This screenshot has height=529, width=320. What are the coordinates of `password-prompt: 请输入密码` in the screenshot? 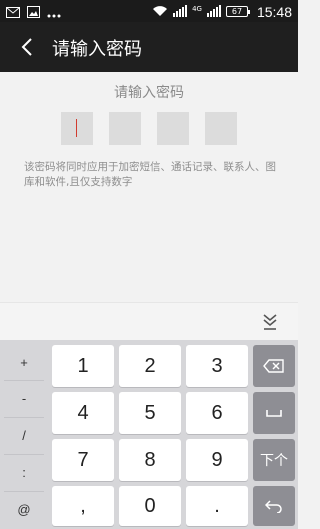 It's located at (149, 93).